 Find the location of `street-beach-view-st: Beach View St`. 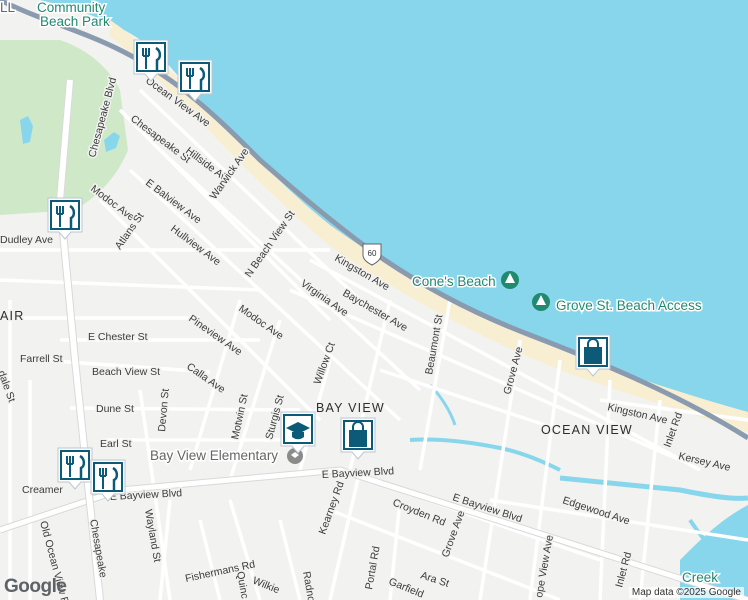

street-beach-view-st: Beach View St is located at coordinates (126, 372).